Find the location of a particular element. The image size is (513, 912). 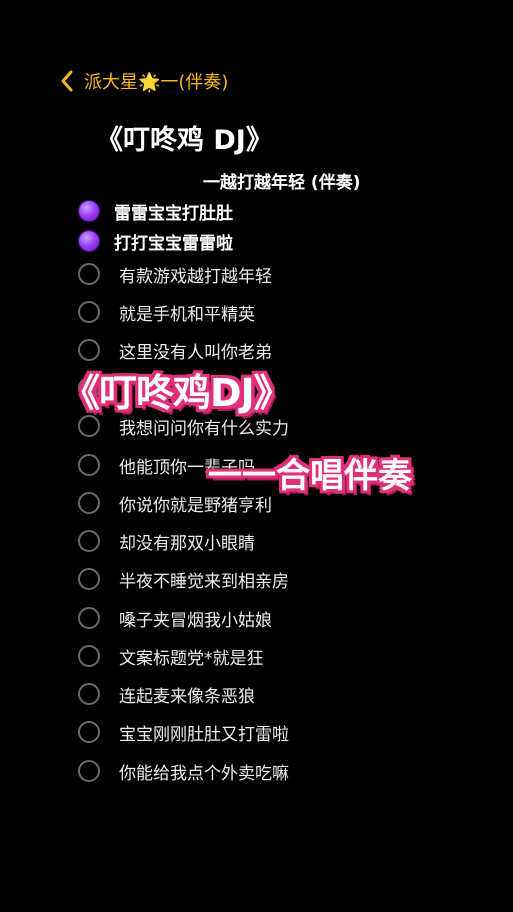

checklist-item-label: 我想问问你有什么实力 is located at coordinates (204, 428).